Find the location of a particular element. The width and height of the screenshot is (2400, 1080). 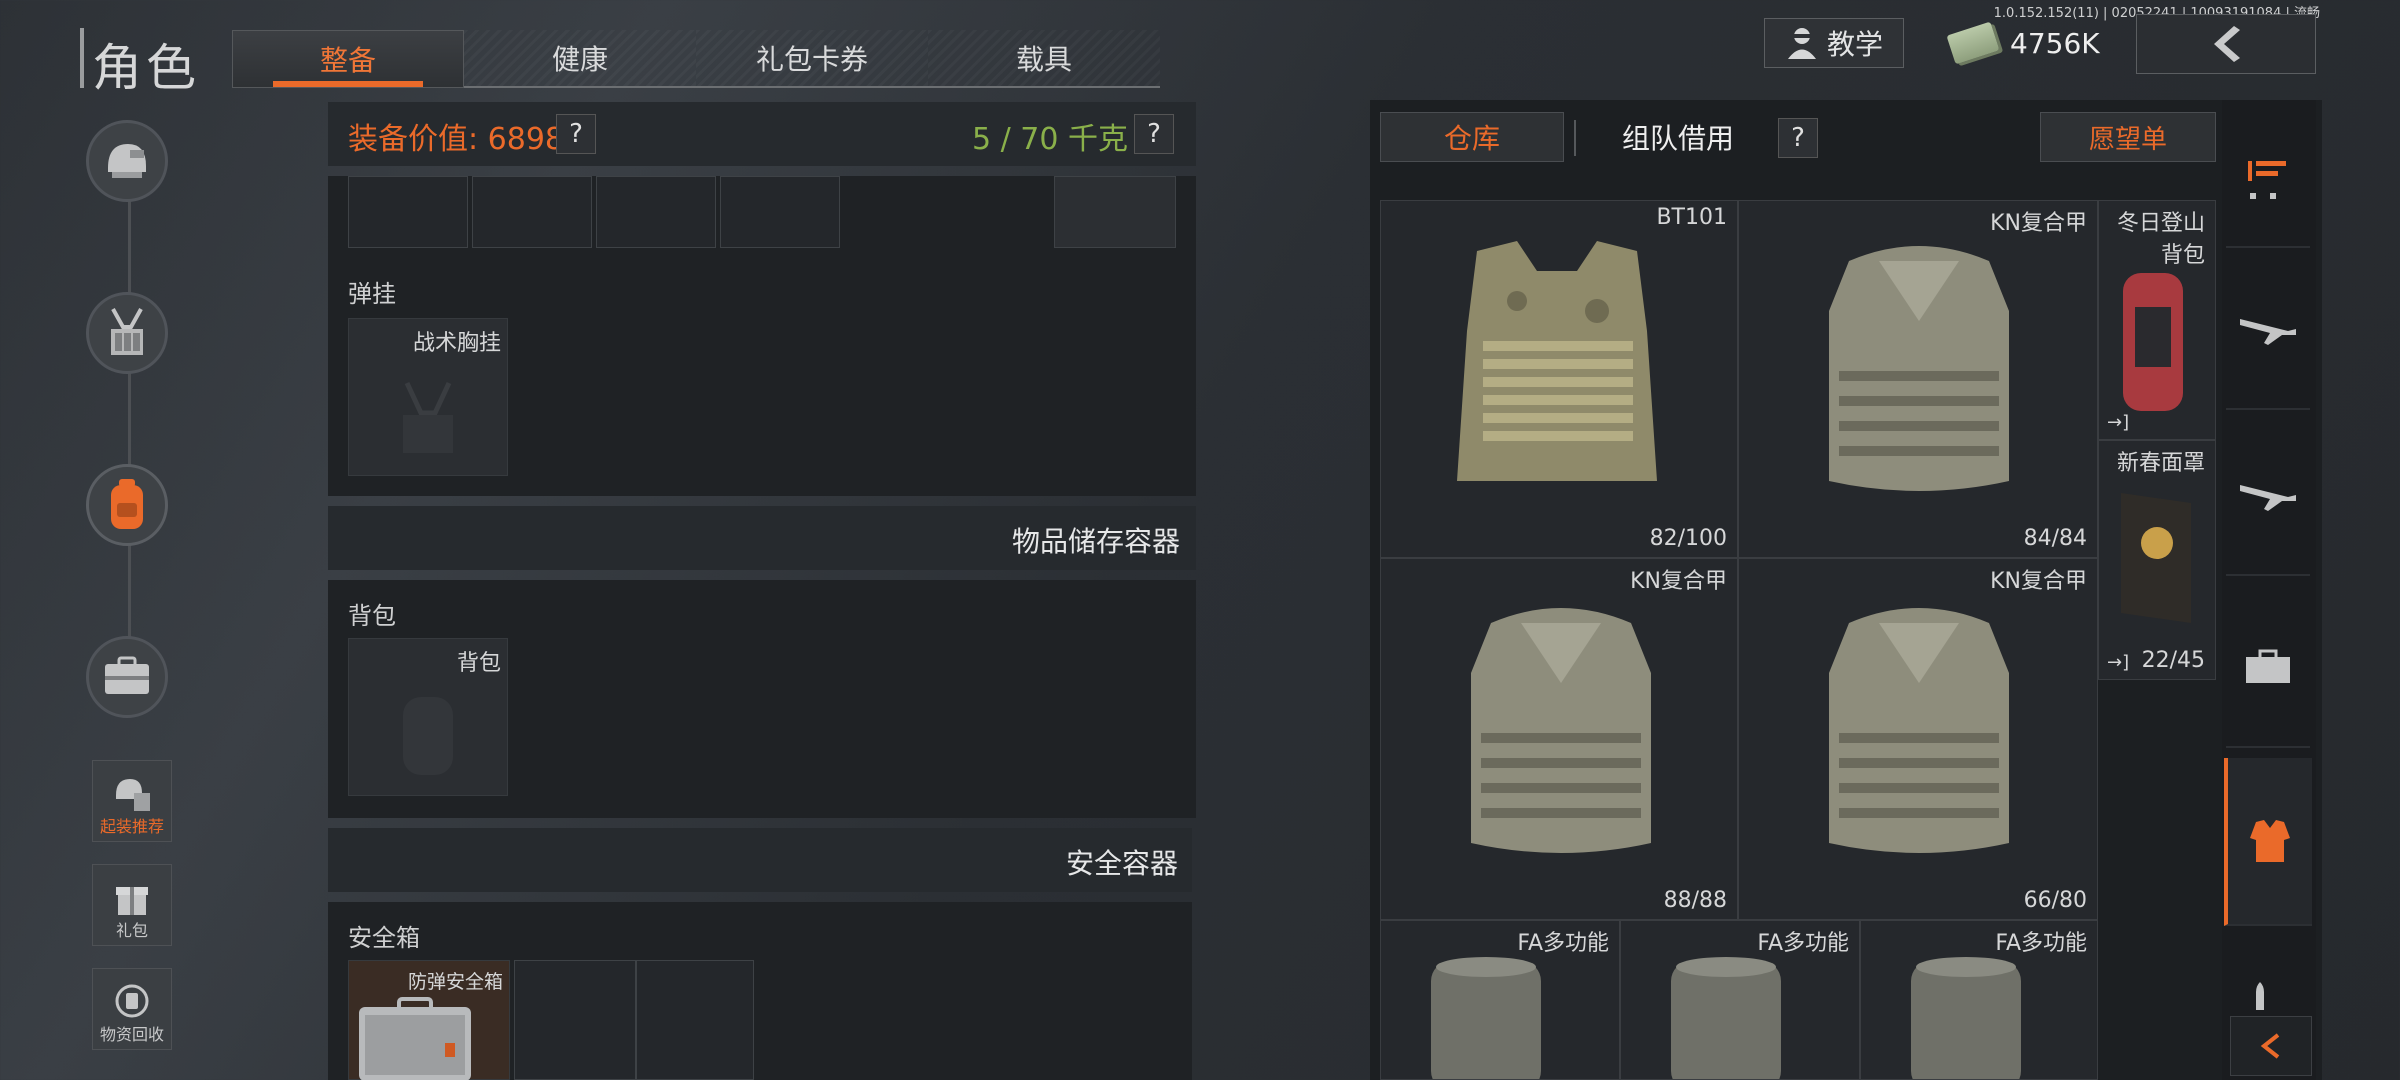

rig-slot-label: 战术胸挂 is located at coordinates (456, 343).